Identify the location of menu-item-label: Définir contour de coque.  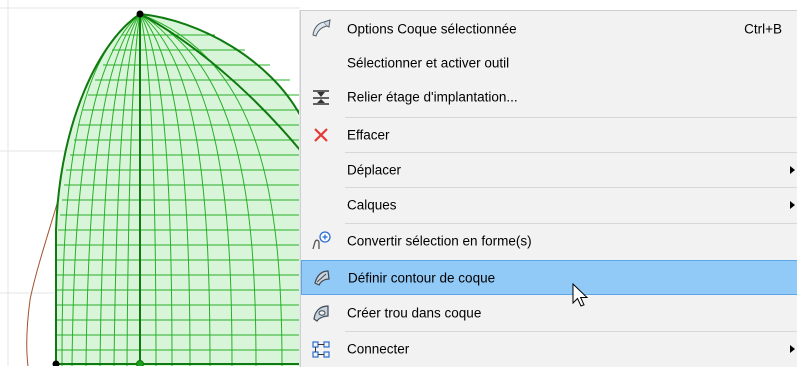
(422, 277).